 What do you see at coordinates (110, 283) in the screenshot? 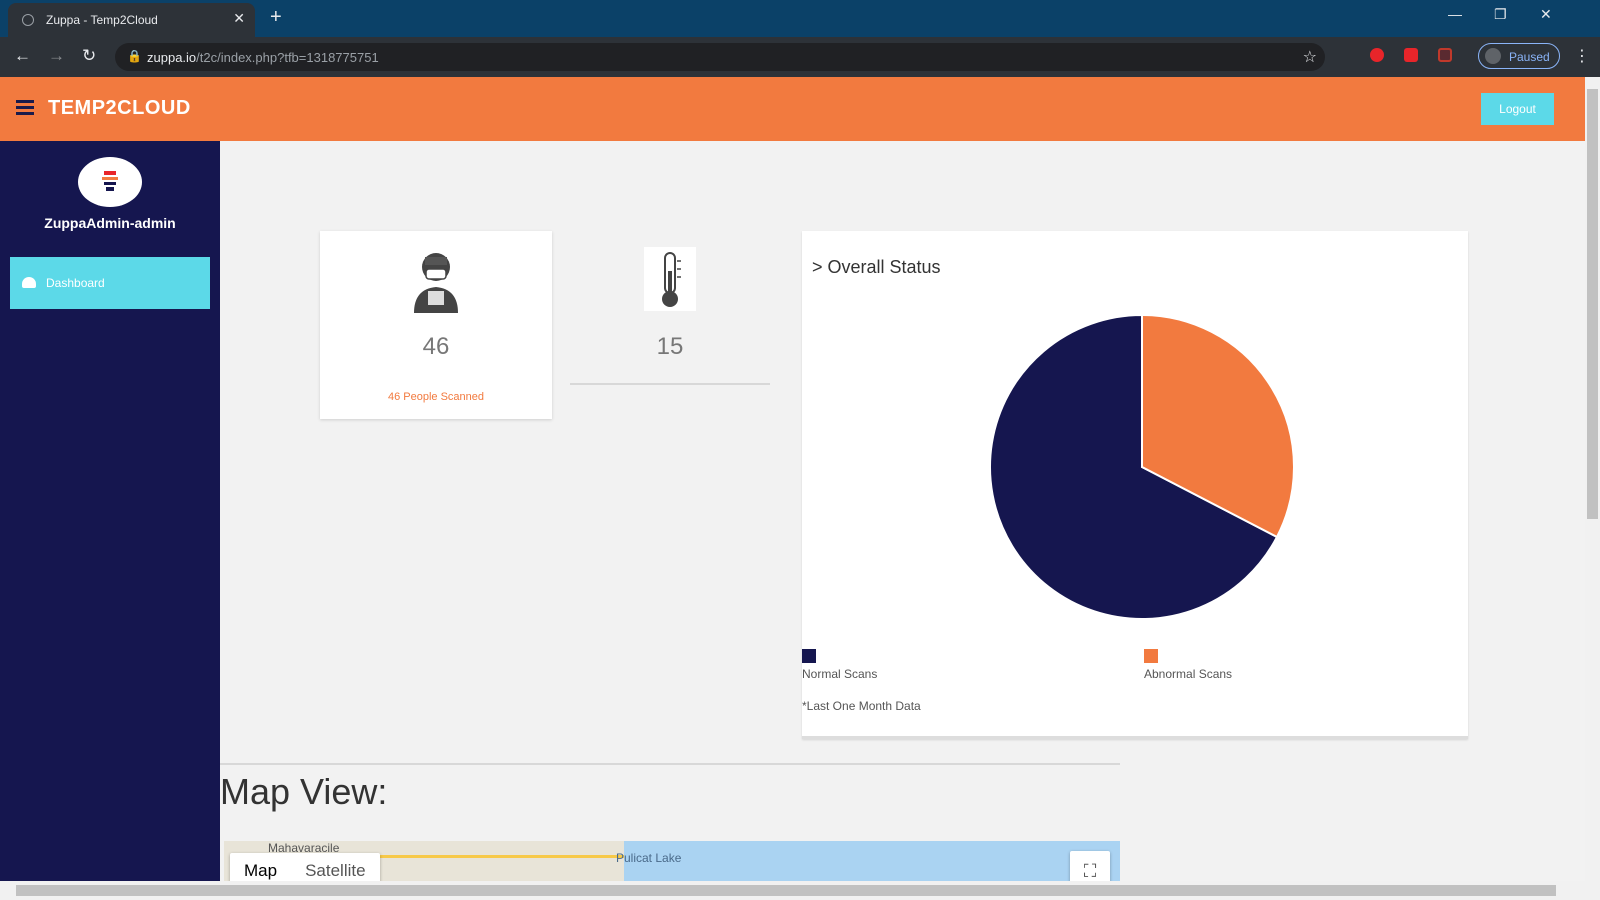
I see `sidebar-item-dashboard: Dashboard` at bounding box center [110, 283].